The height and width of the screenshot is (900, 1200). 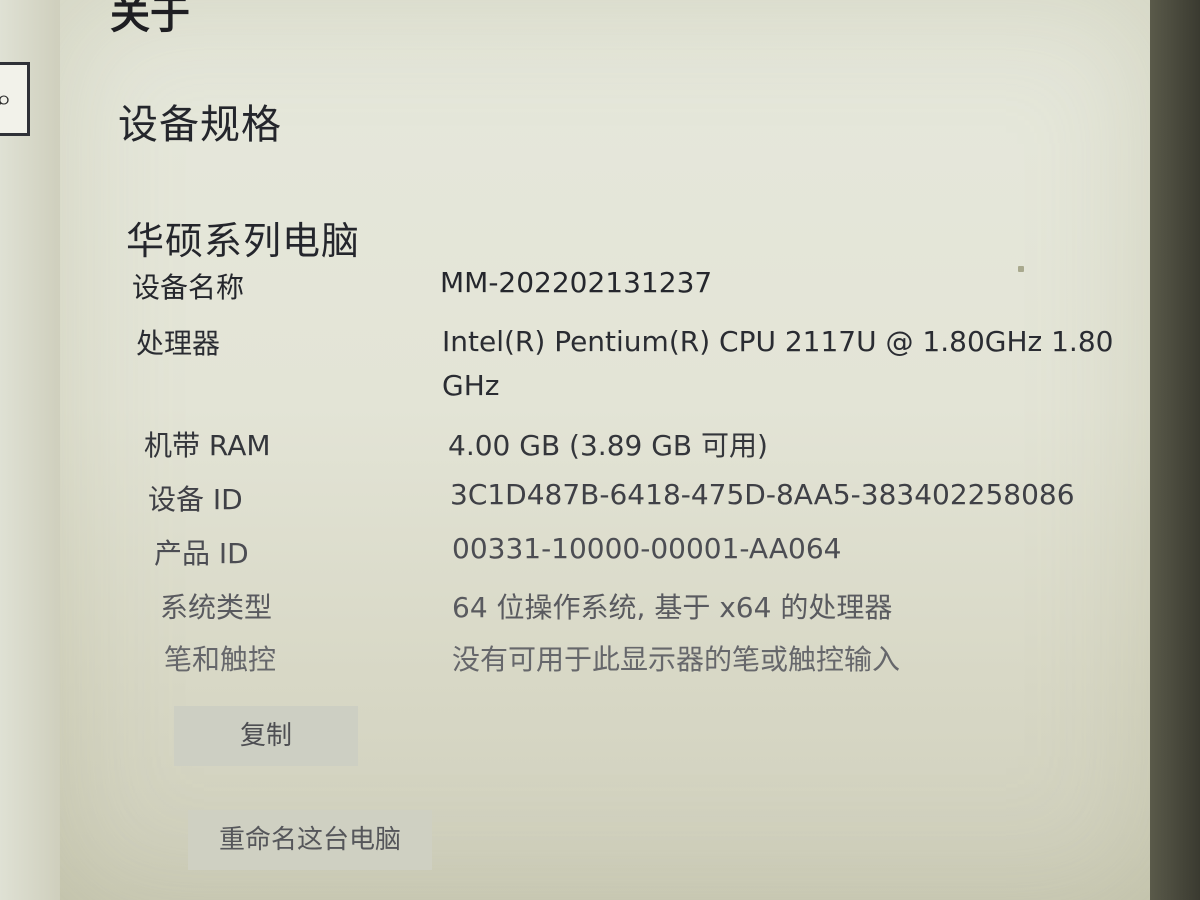 What do you see at coordinates (195, 499) in the screenshot?
I see `spec-label: 设备 ID` at bounding box center [195, 499].